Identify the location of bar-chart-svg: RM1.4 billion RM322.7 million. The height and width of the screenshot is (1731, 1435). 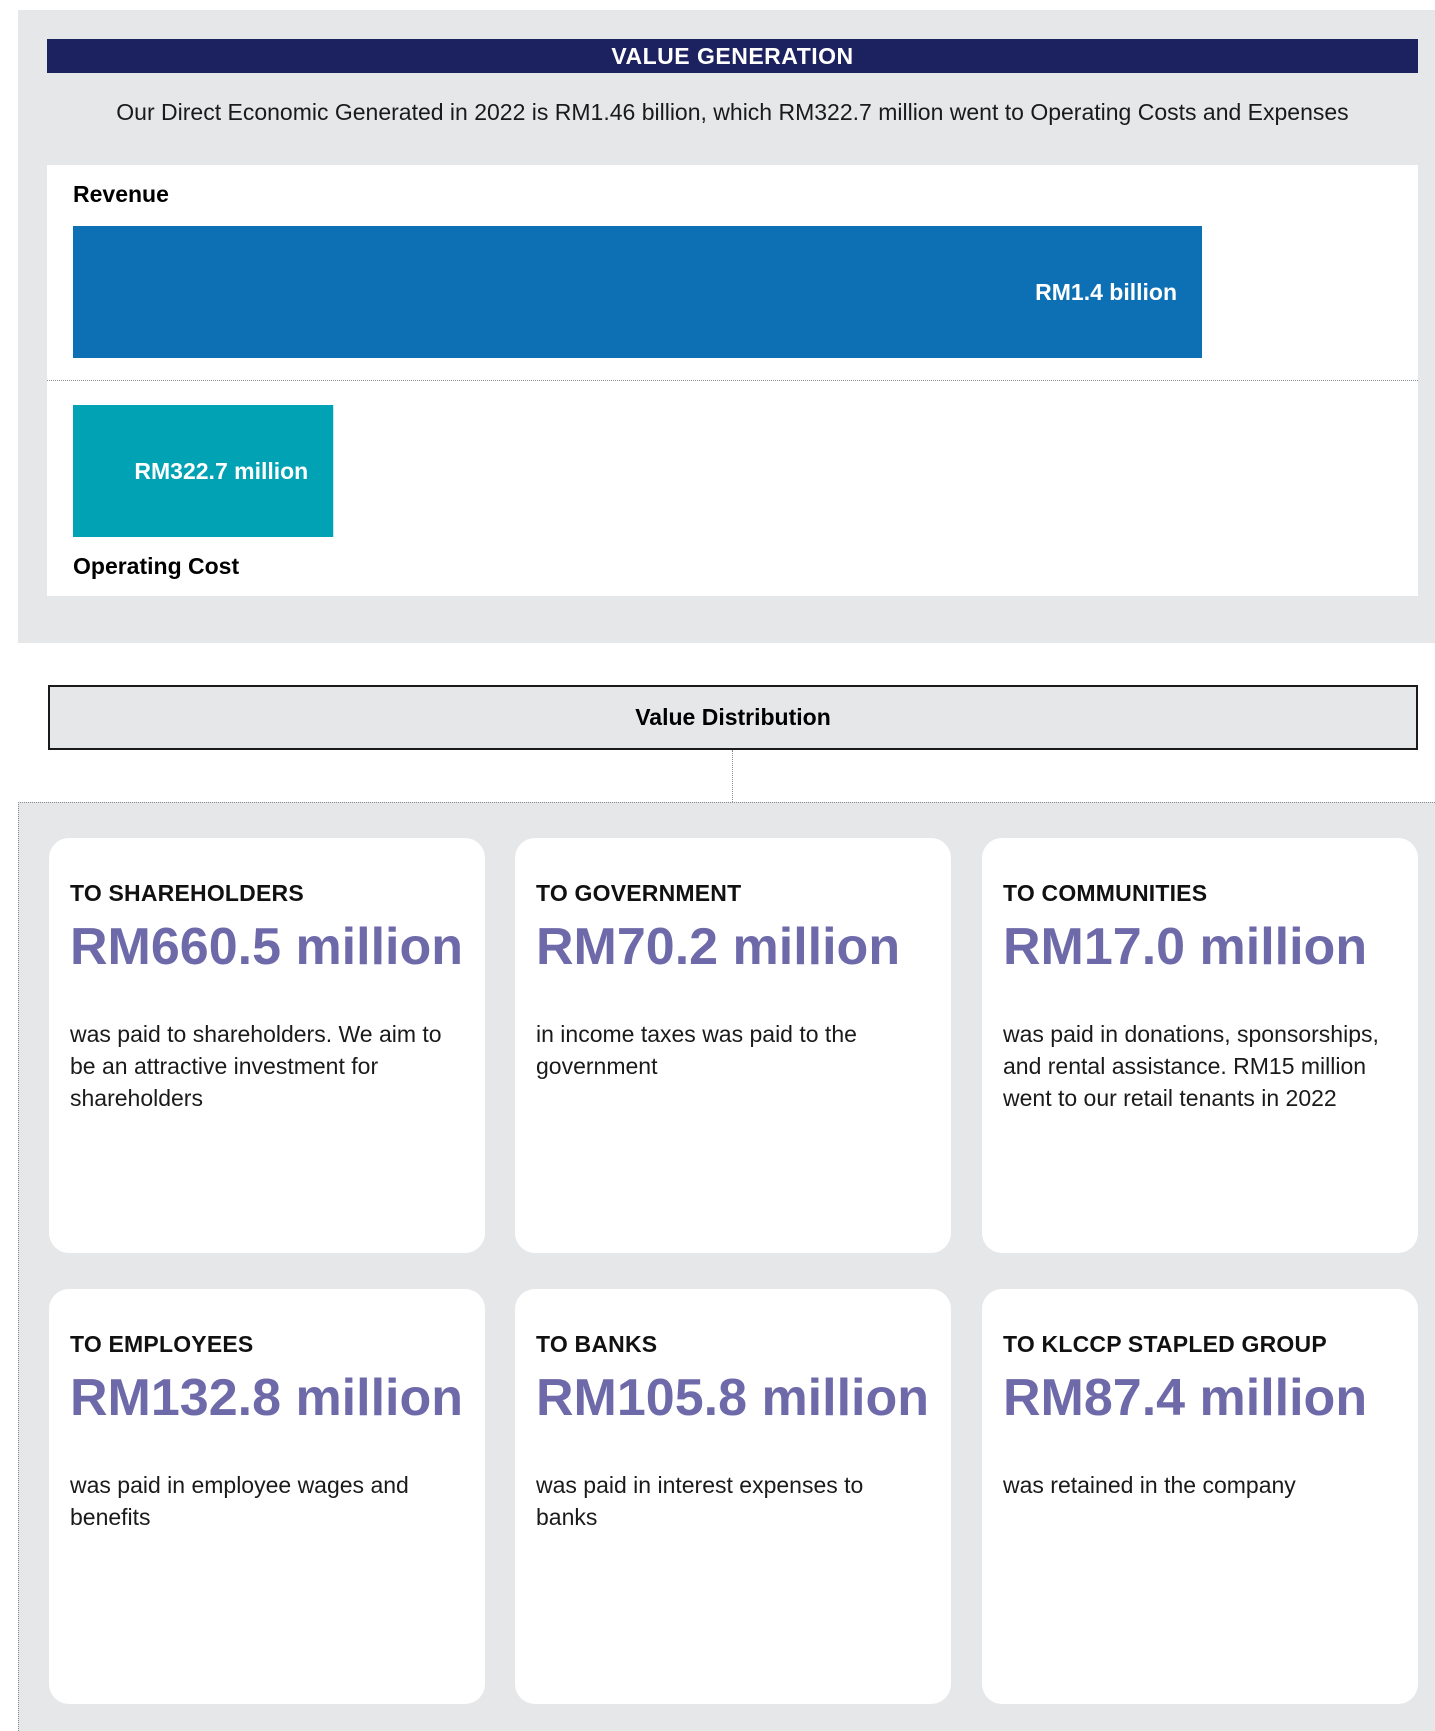
(637, 381).